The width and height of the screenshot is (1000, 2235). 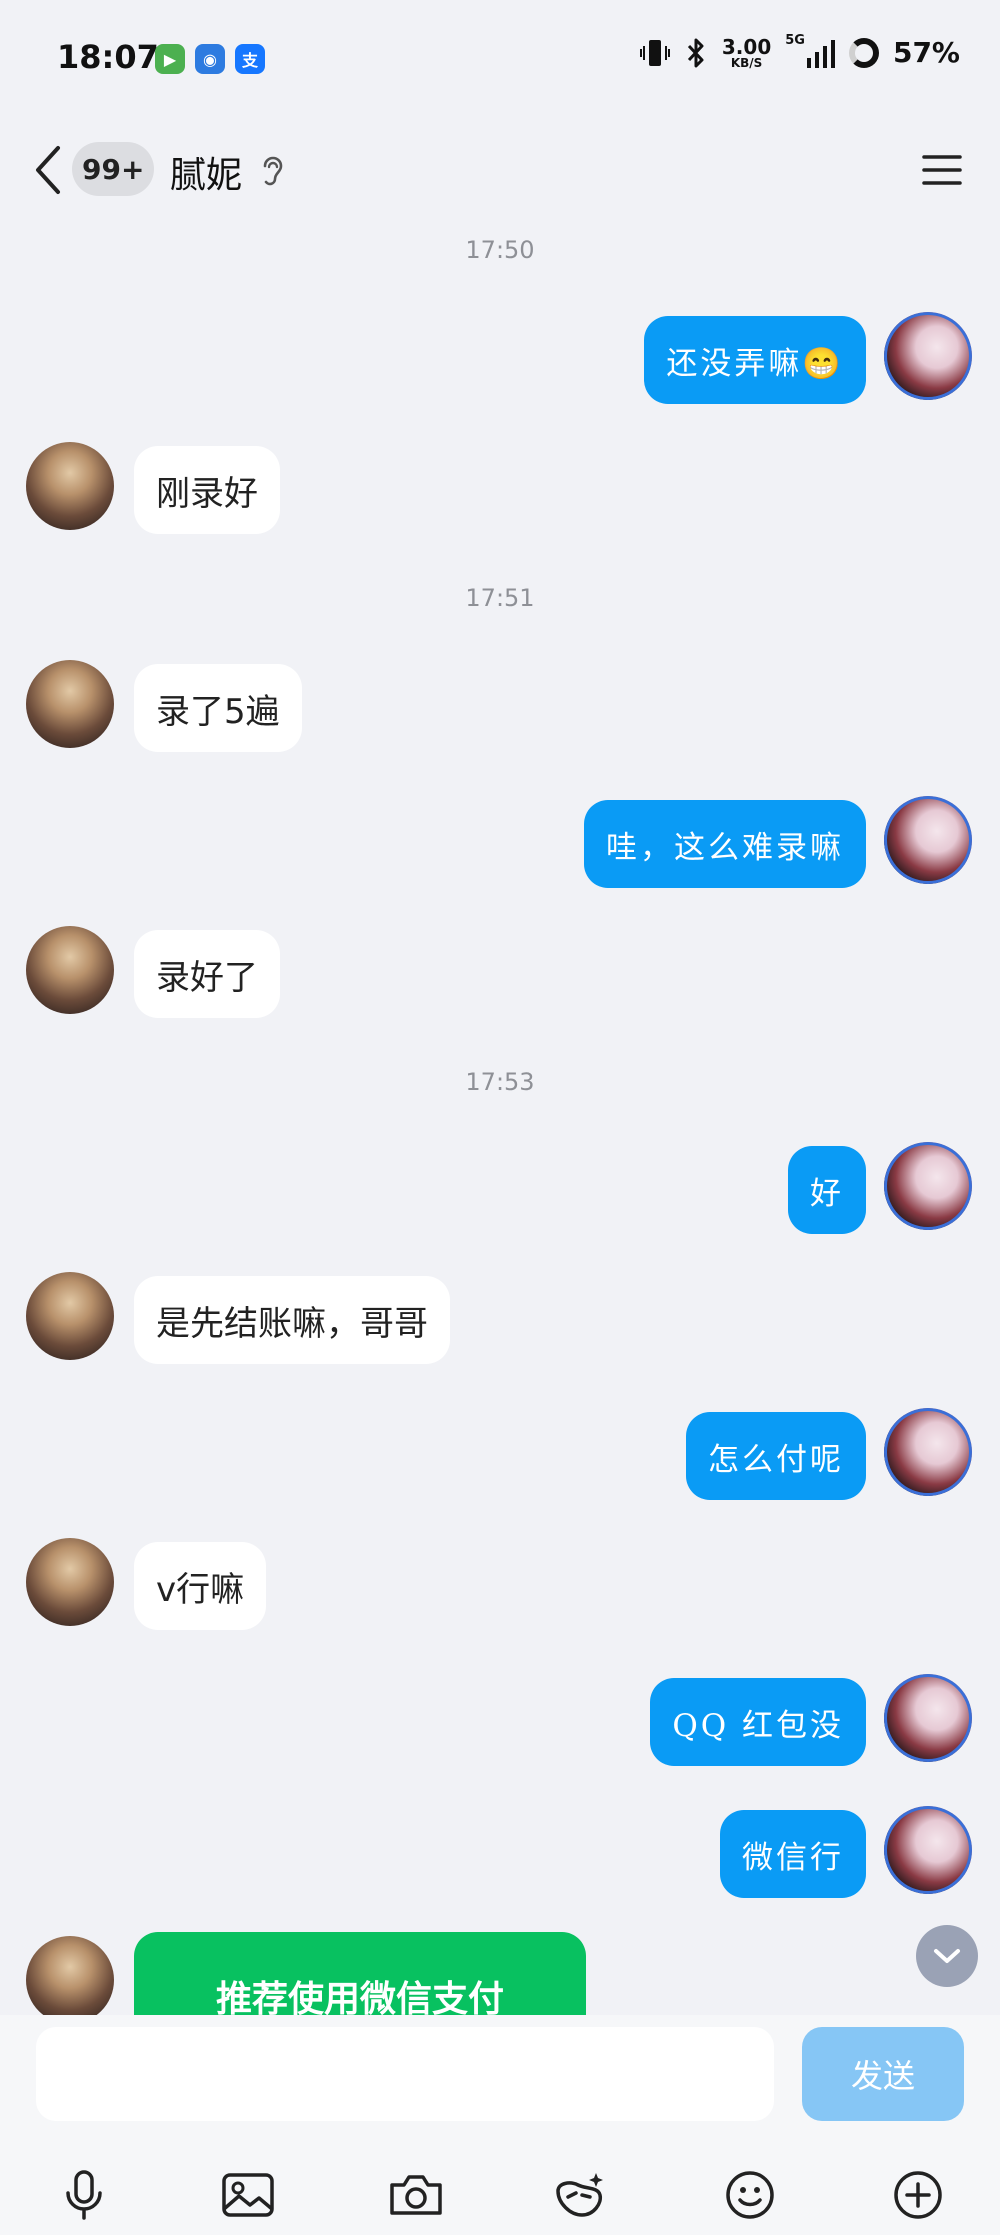 I want to click on status-bar: 18:07 ▶ ◉ 支 3.00 KB/S 5G 57%, so click(x=500, y=60).